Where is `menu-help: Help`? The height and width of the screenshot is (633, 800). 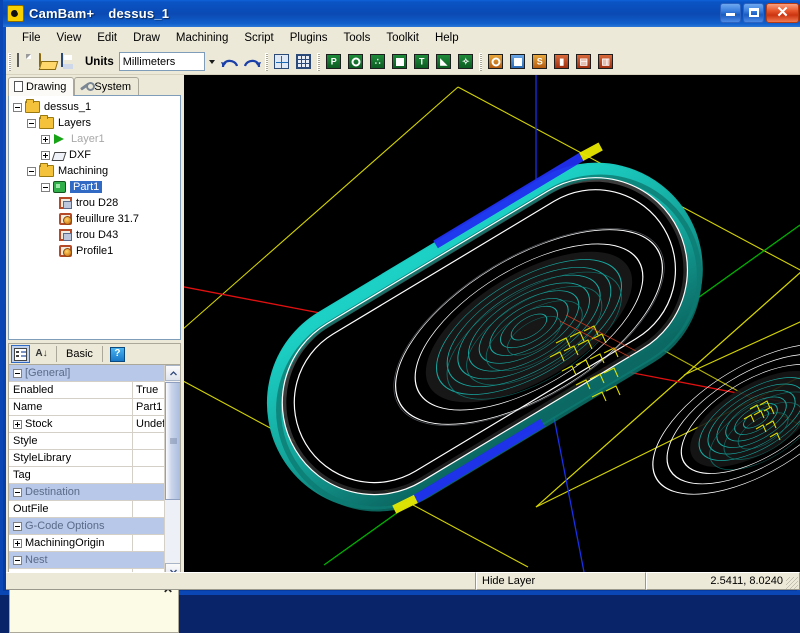 menu-help: Help is located at coordinates (447, 38).